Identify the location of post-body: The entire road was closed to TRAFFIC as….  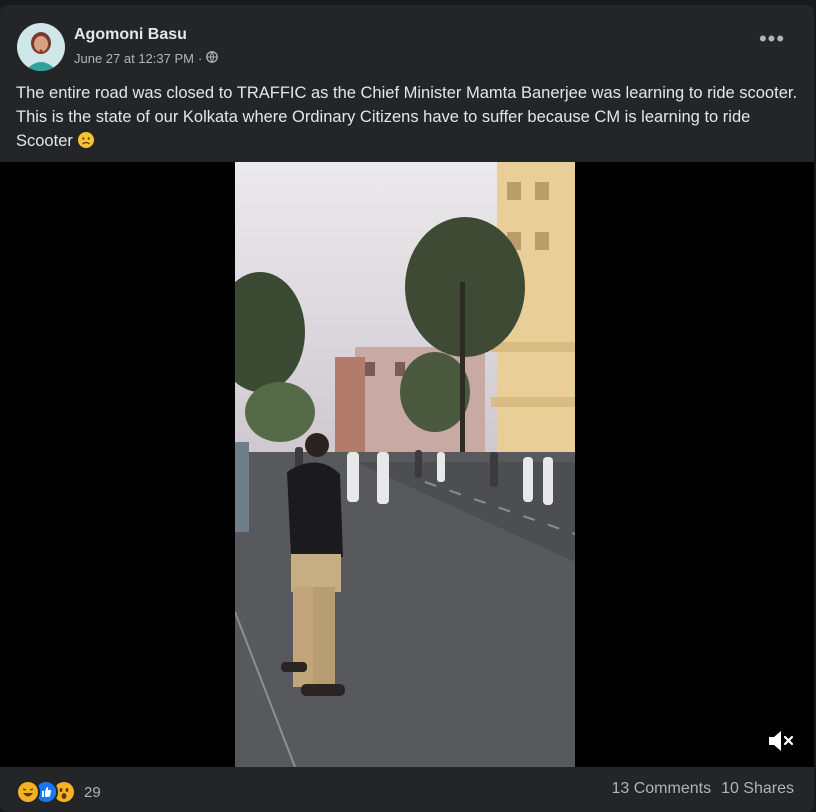
(408, 117).